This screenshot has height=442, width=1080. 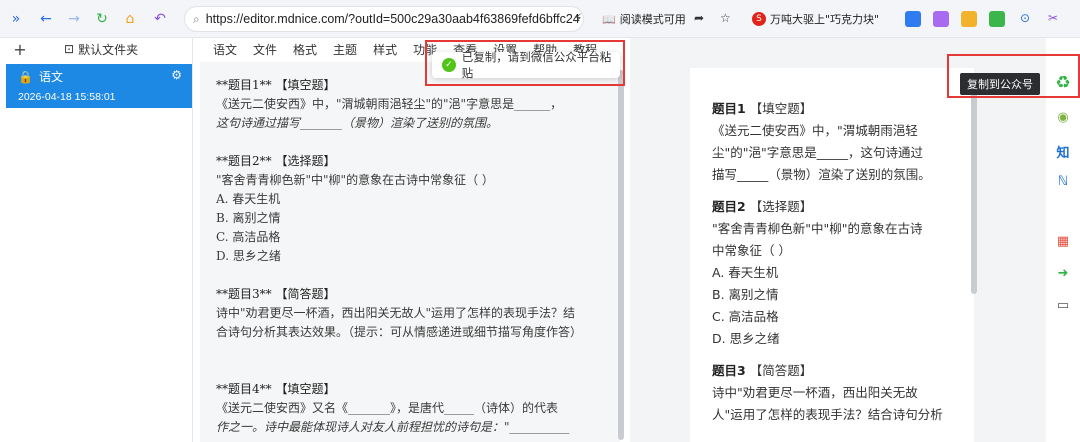 What do you see at coordinates (1013, 76) in the screenshot?
I see `highlight-box-tooltip` at bounding box center [1013, 76].